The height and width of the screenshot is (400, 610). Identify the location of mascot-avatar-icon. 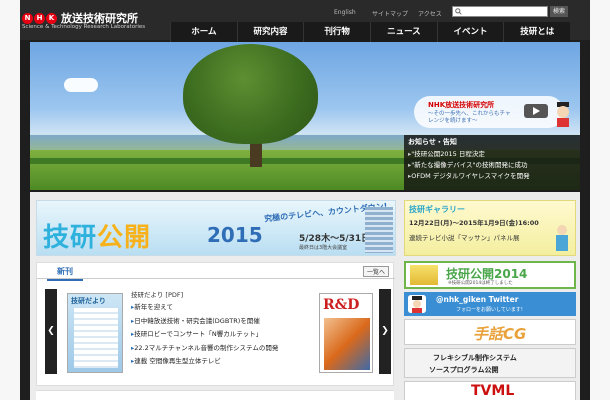
(417, 304).